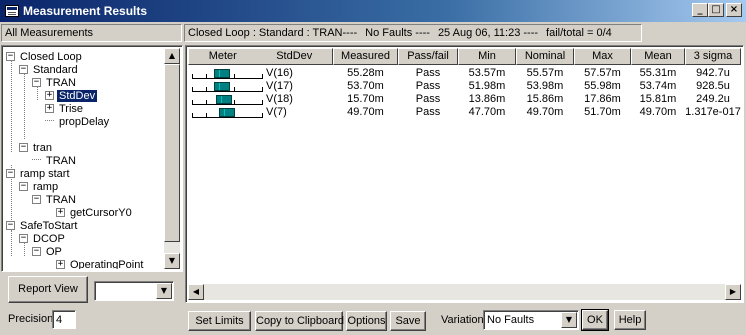  Describe the element at coordinates (595, 320) in the screenshot. I see `ok-button: OK` at that location.